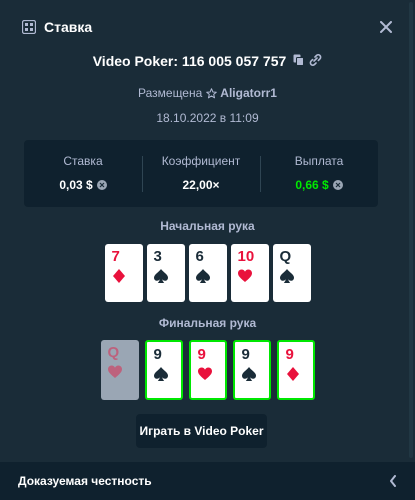 This screenshot has width=415, height=500. I want to click on payout-value: 0,66 $, so click(312, 184).